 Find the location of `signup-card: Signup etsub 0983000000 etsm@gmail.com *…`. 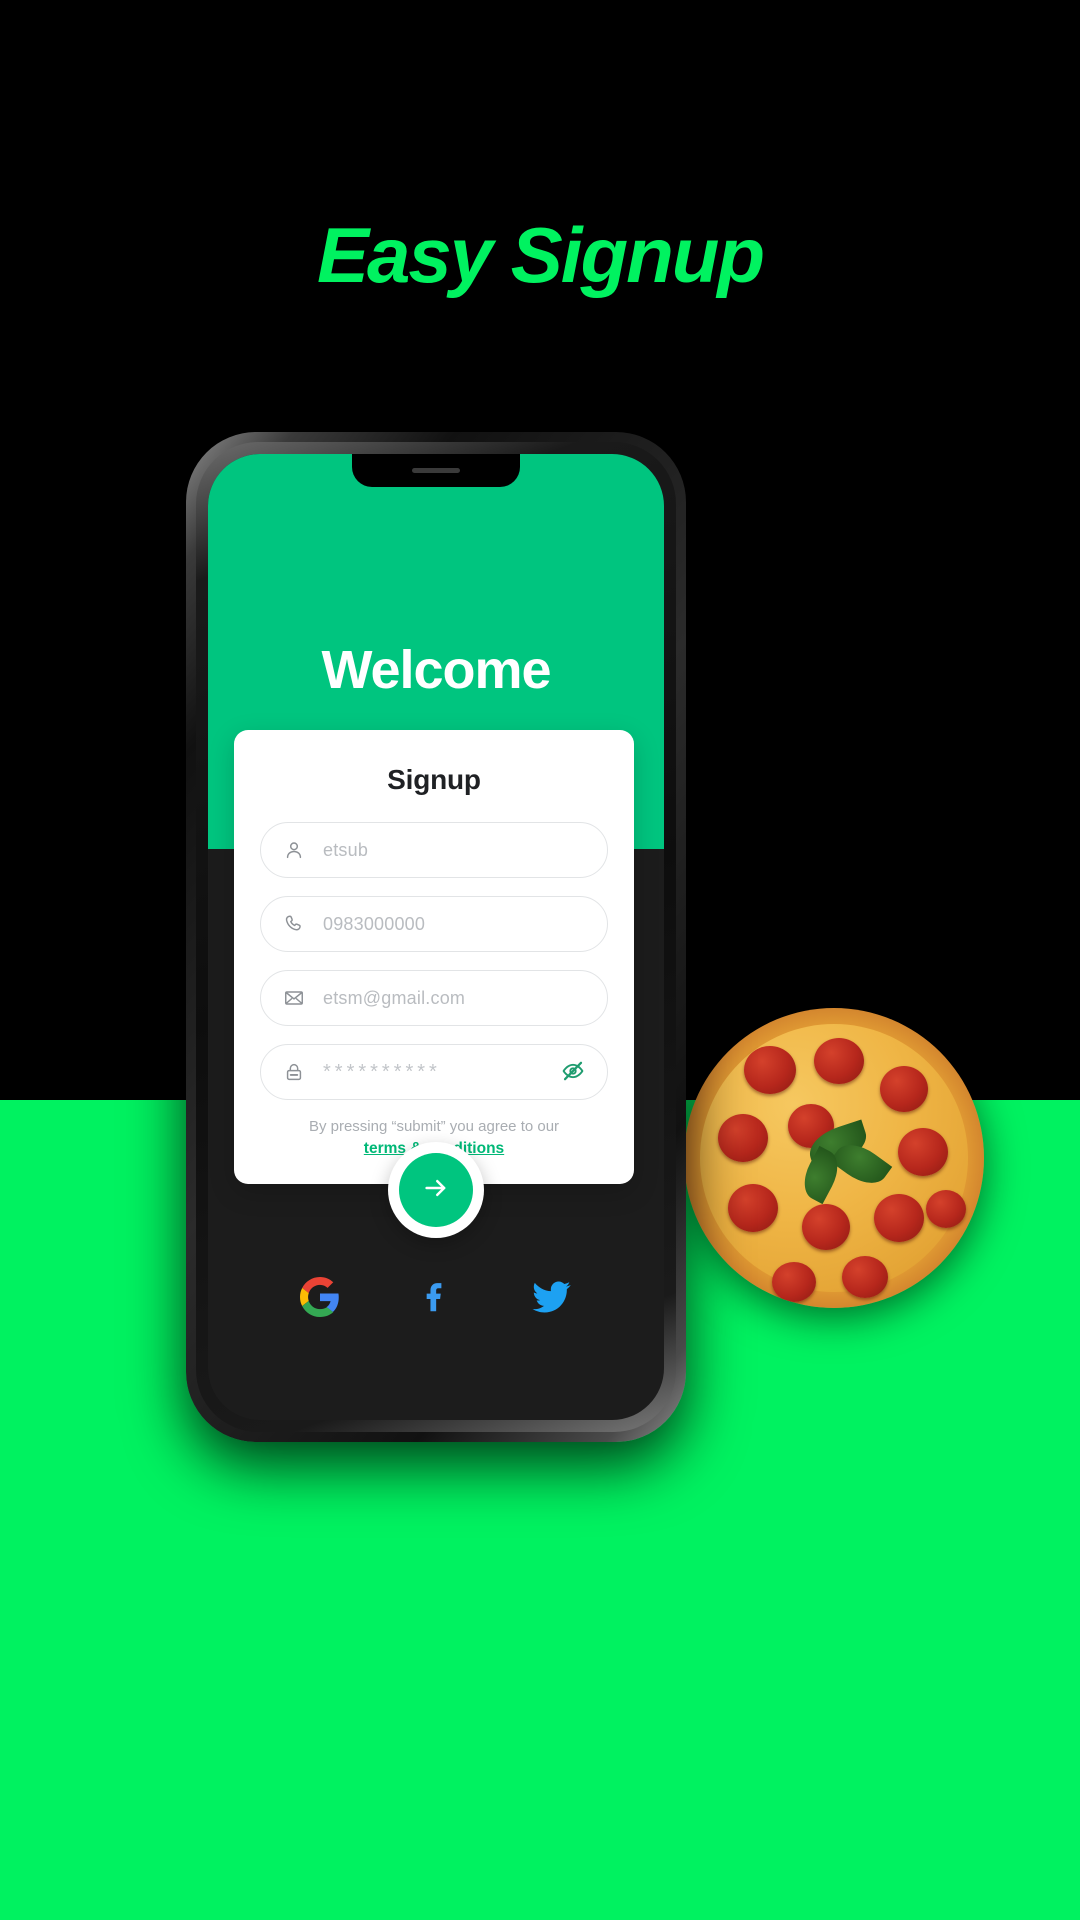

signup-card: Signup etsub 0983000000 etsm@gmail.com *… is located at coordinates (434, 957).